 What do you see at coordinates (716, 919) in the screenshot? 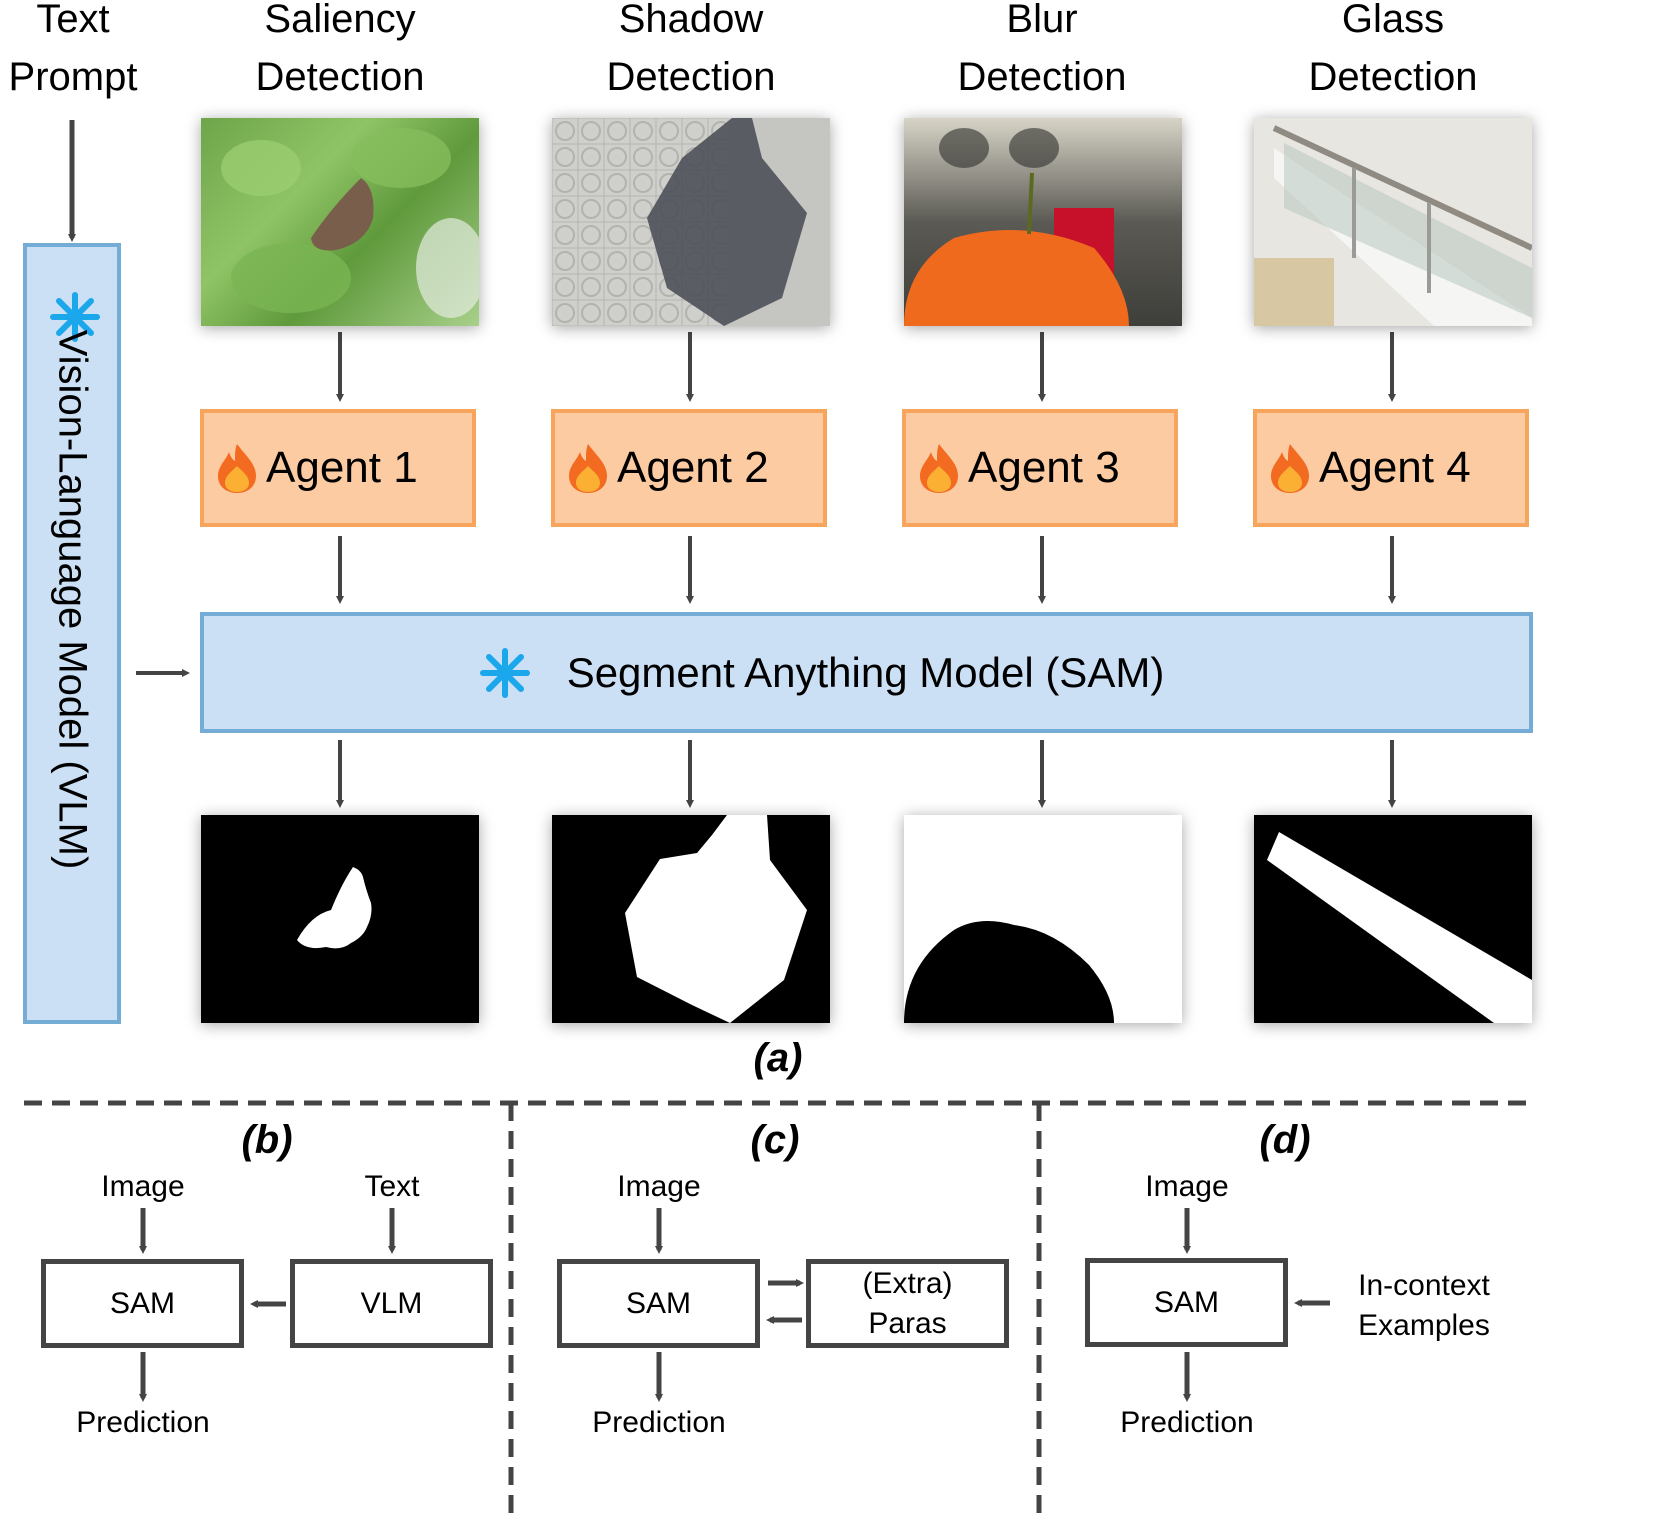
I see `shadow-mask` at bounding box center [716, 919].